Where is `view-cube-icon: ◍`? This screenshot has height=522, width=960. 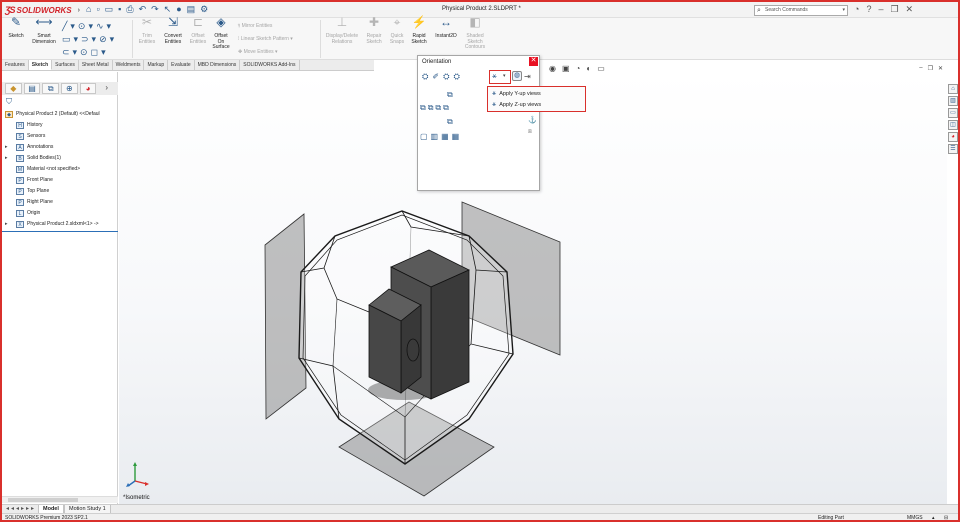
view-cube-icon: ◍ is located at coordinates (517, 76).